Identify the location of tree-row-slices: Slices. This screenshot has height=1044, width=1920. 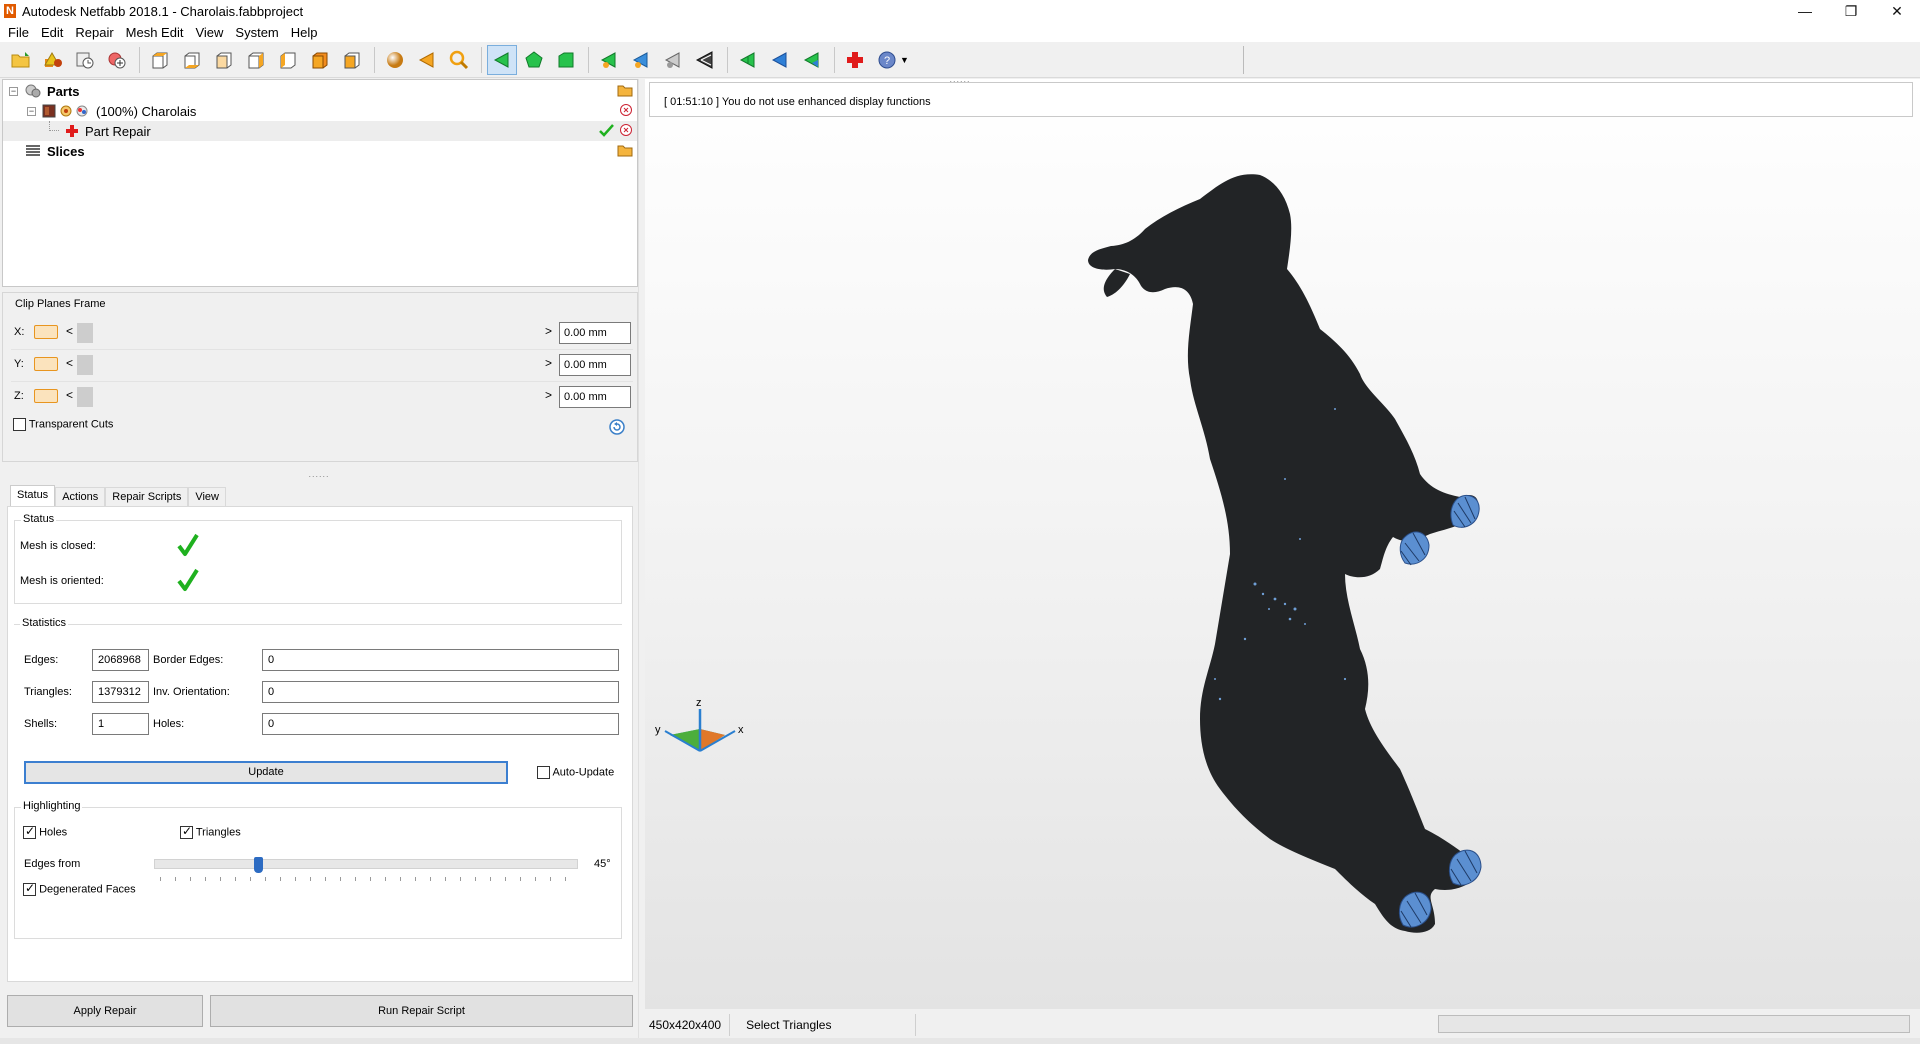
(320, 151).